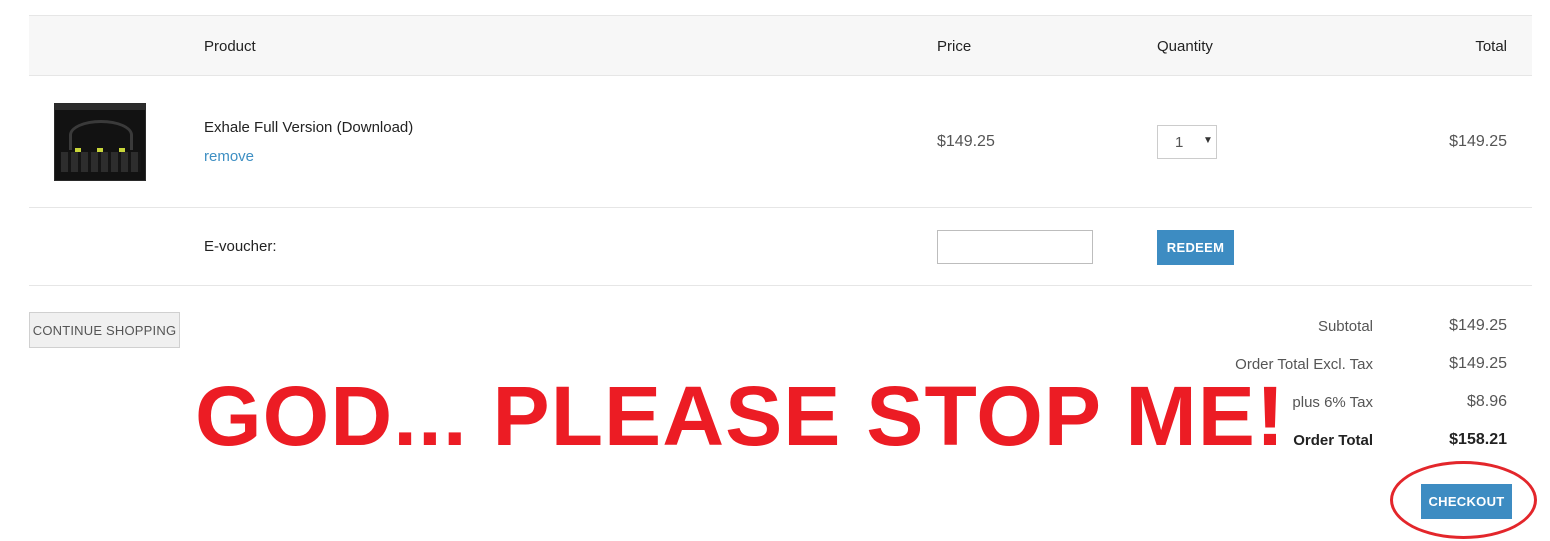  What do you see at coordinates (1332, 402) in the screenshot?
I see `tax-label: plus 6% Tax` at bounding box center [1332, 402].